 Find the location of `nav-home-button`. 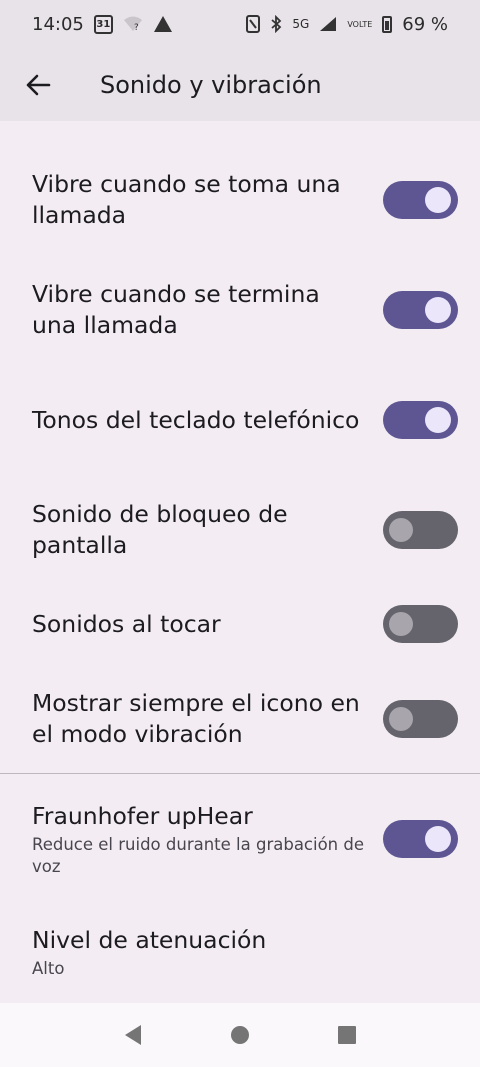

nav-home-button is located at coordinates (240, 1035).